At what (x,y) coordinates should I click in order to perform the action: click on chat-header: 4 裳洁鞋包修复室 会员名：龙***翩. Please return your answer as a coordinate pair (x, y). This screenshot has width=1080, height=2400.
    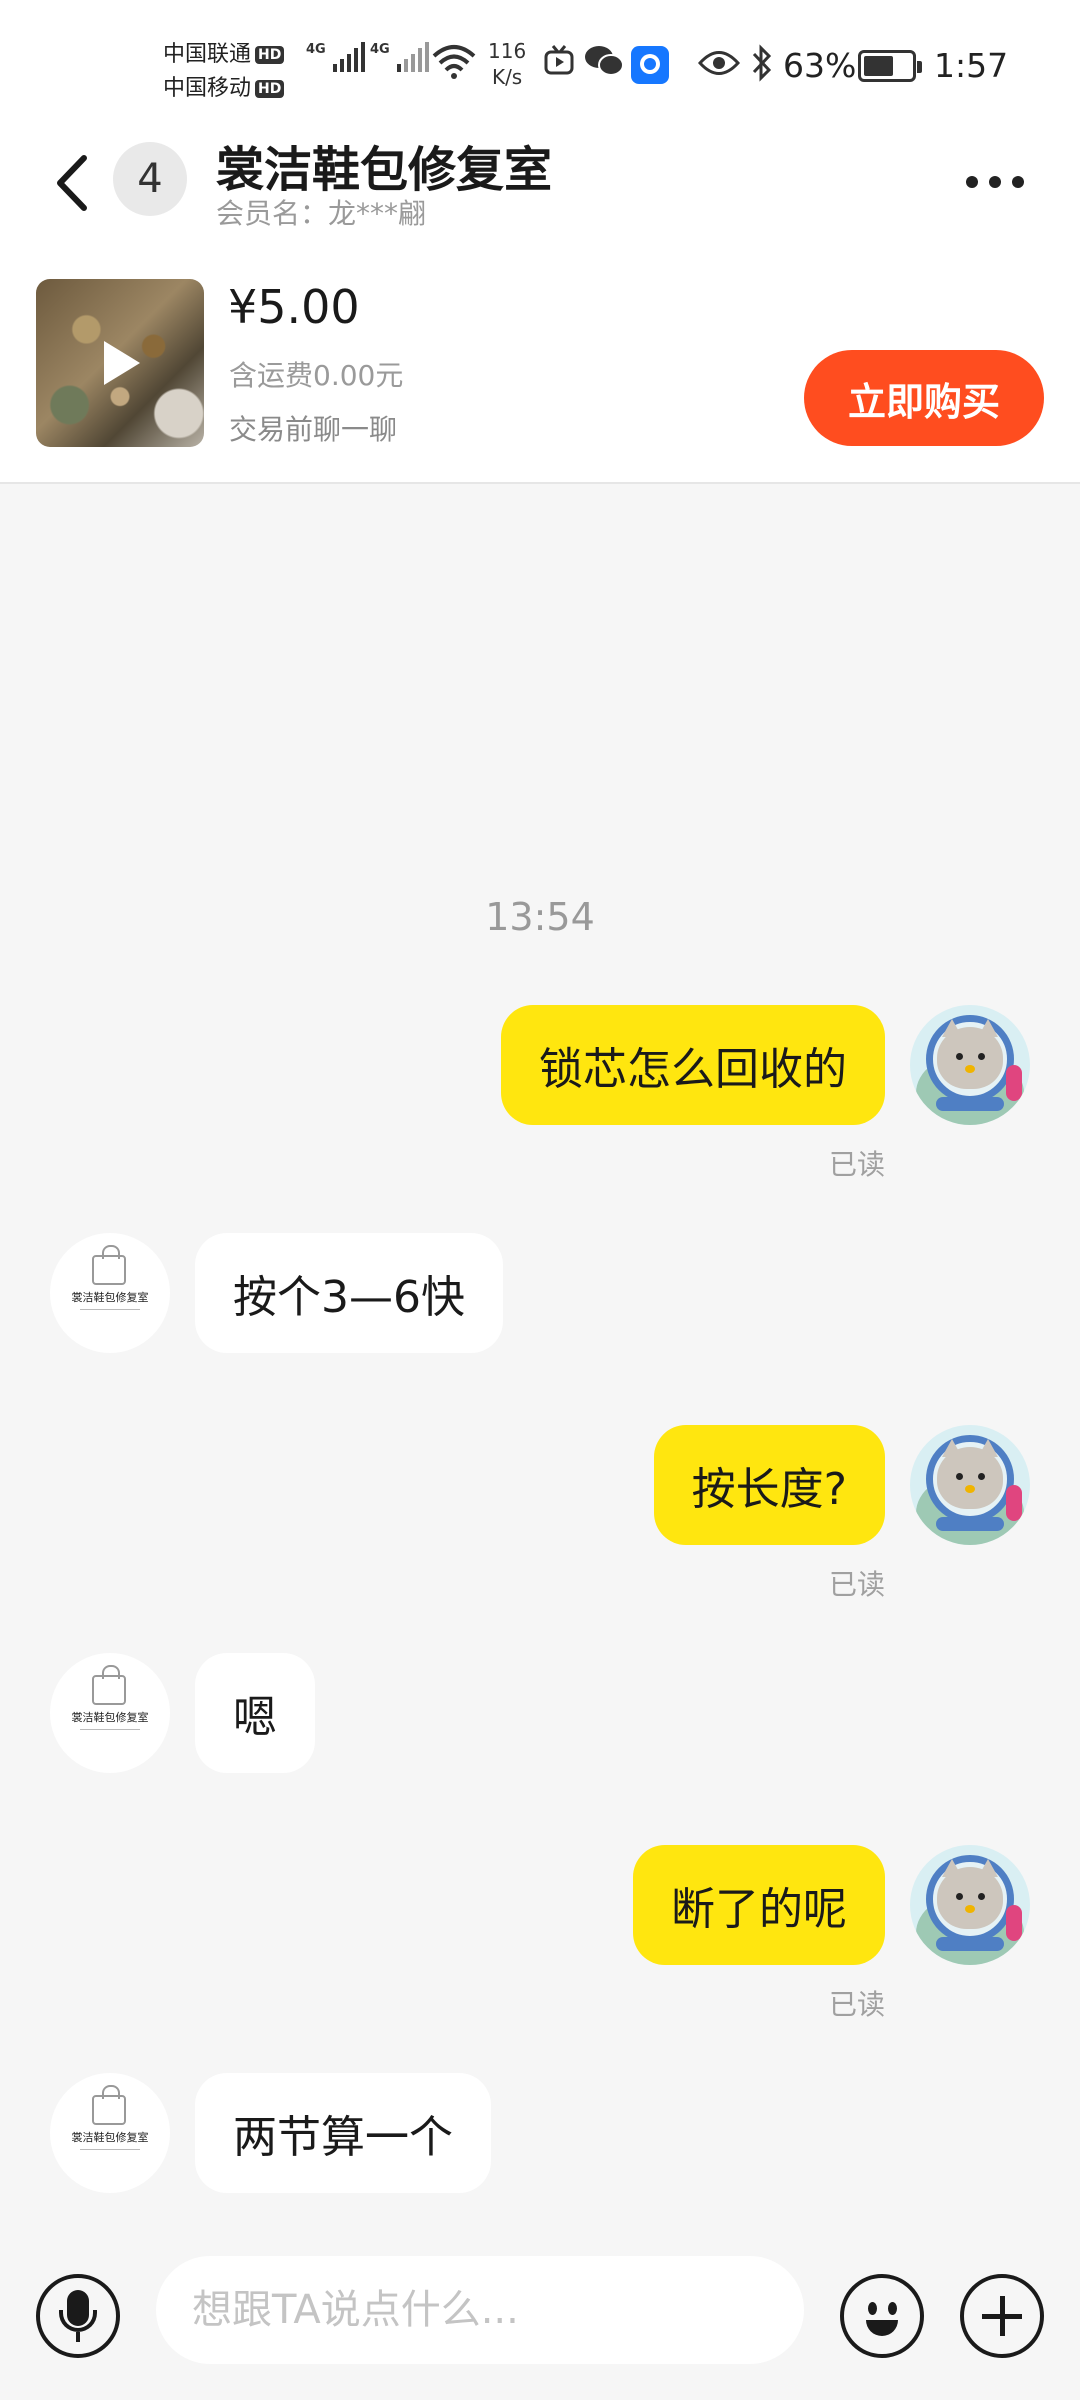
    Looking at the image, I should click on (540, 185).